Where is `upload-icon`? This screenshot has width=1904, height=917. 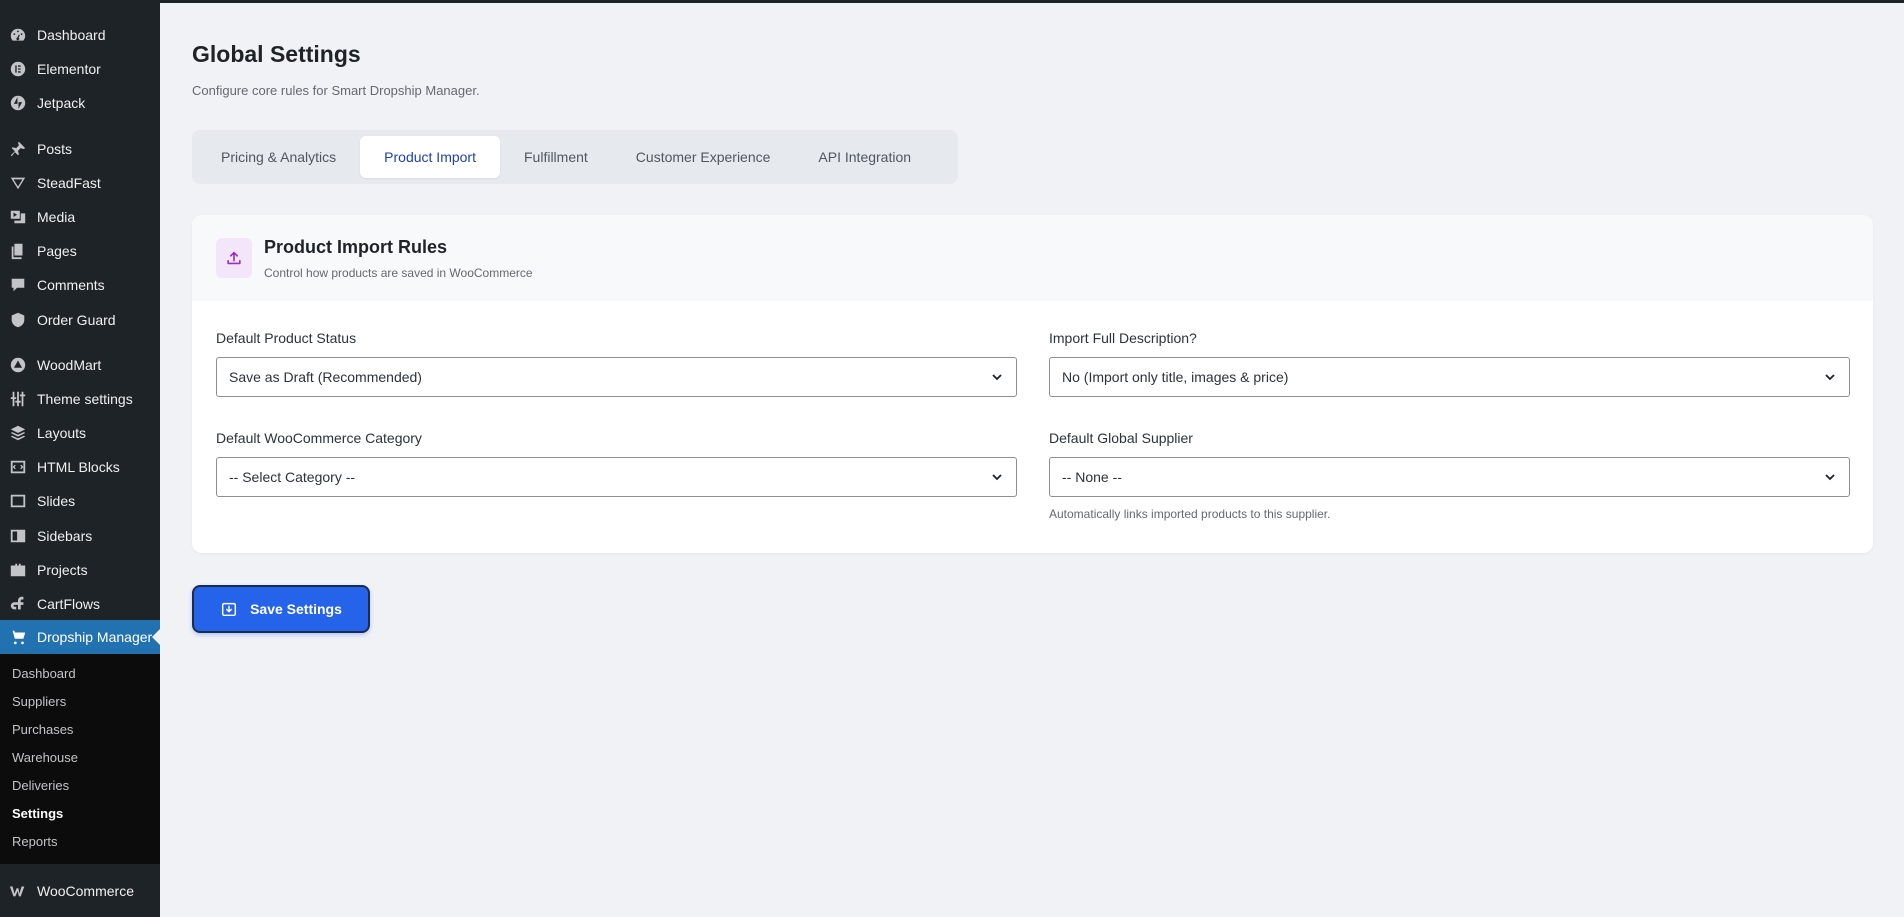 upload-icon is located at coordinates (234, 258).